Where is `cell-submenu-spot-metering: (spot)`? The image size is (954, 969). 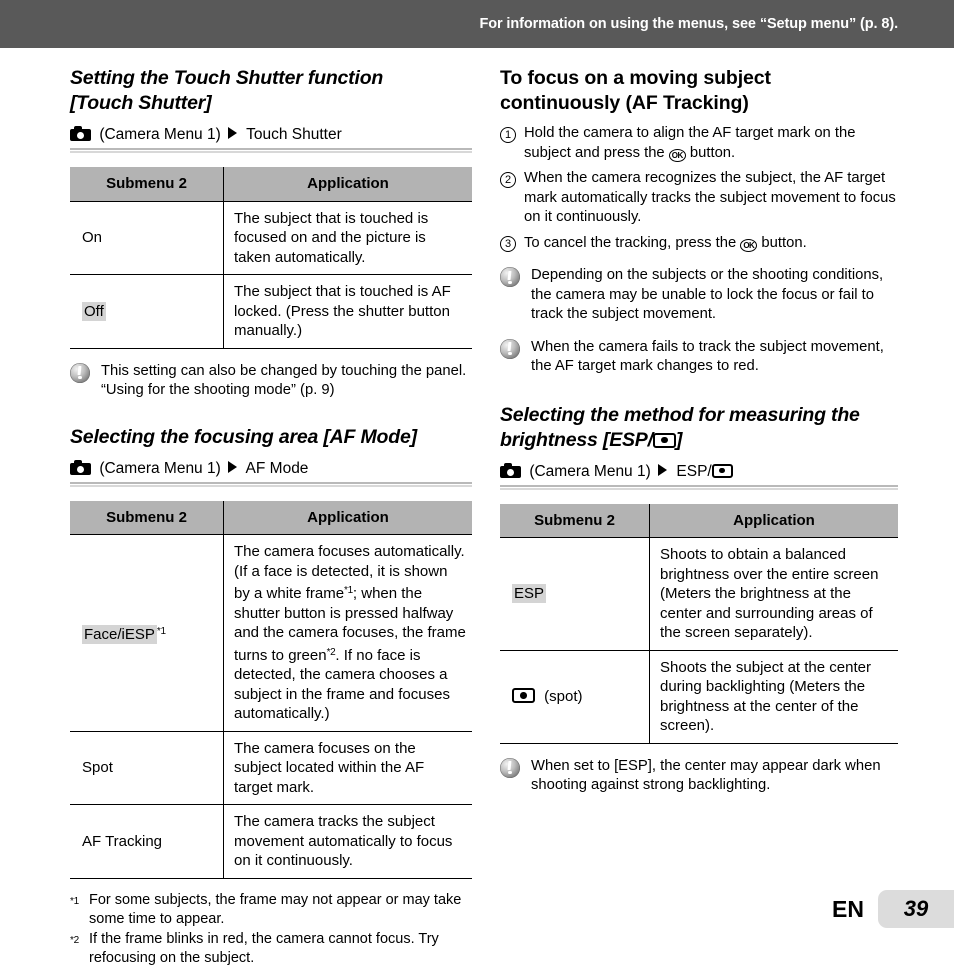 cell-submenu-spot-metering: (spot) is located at coordinates (575, 697).